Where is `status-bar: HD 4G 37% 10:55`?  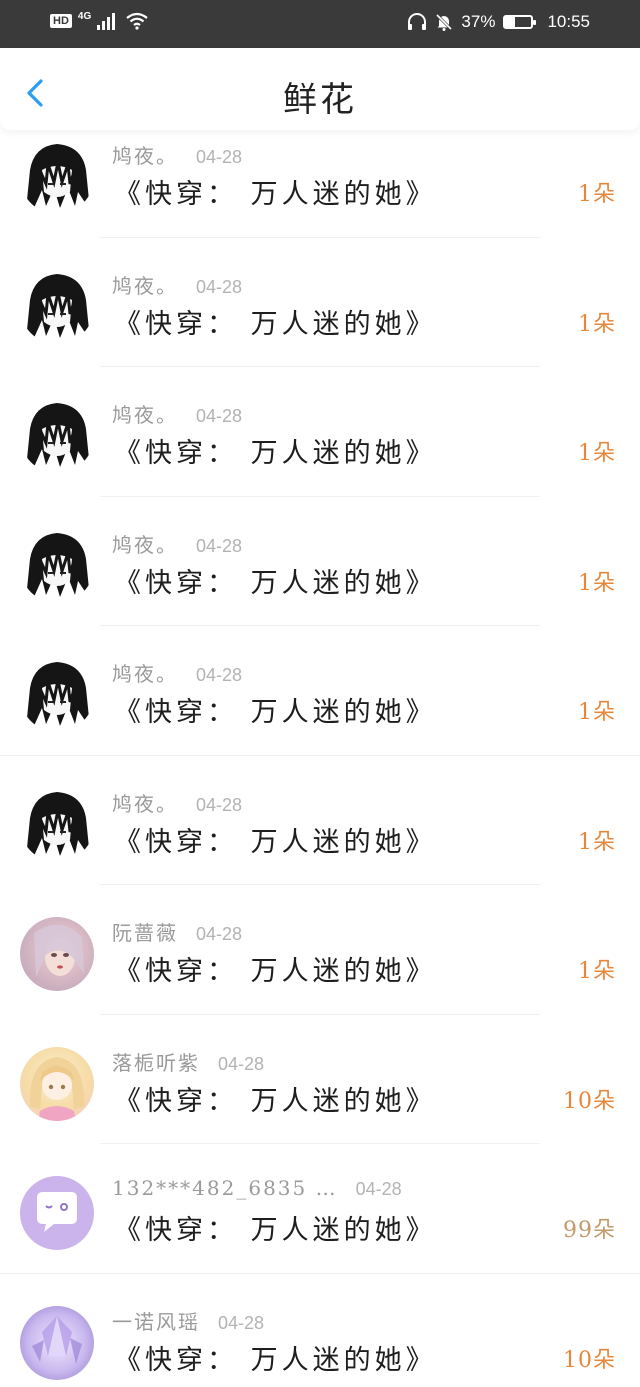 status-bar: HD 4G 37% 10:55 is located at coordinates (320, 24).